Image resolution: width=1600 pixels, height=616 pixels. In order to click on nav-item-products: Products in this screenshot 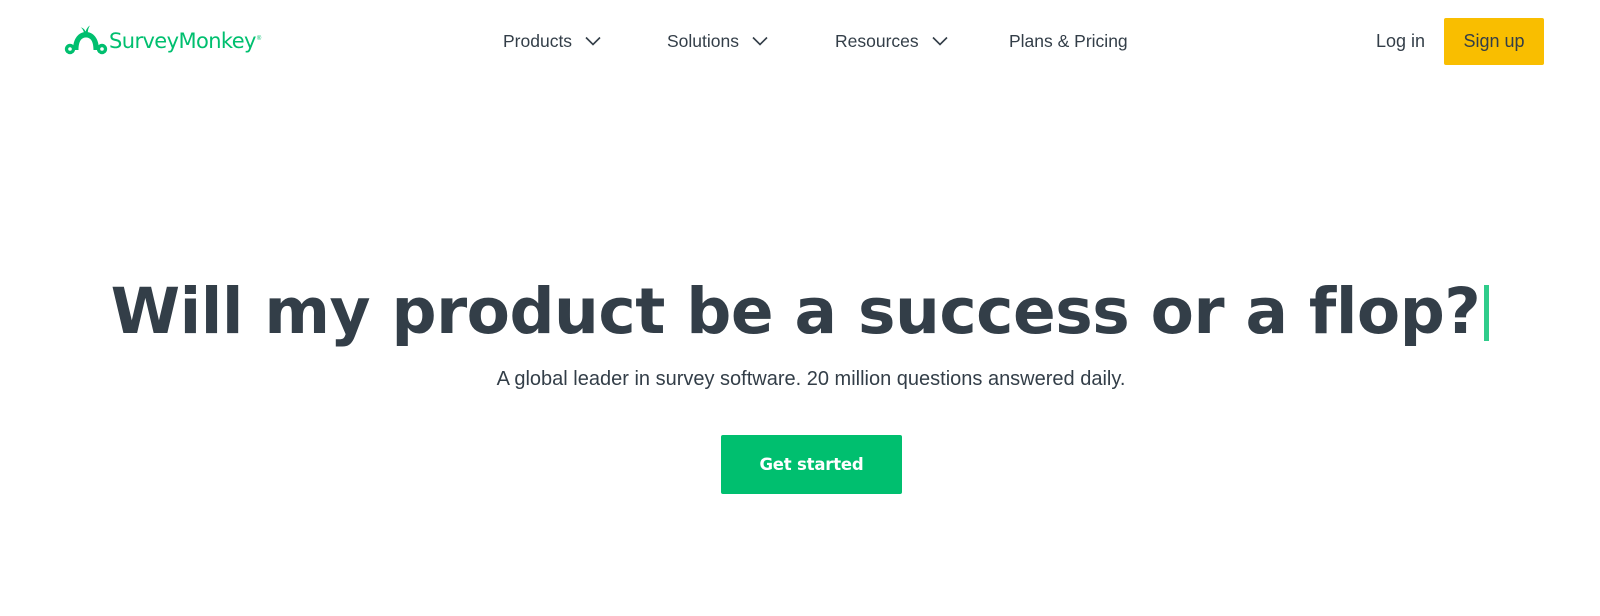, I will do `click(552, 41)`.